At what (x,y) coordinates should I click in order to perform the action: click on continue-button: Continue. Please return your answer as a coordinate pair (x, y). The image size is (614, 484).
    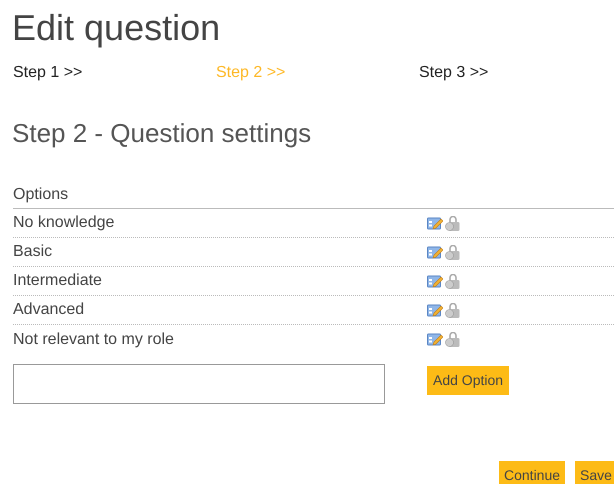
    Looking at the image, I should click on (532, 472).